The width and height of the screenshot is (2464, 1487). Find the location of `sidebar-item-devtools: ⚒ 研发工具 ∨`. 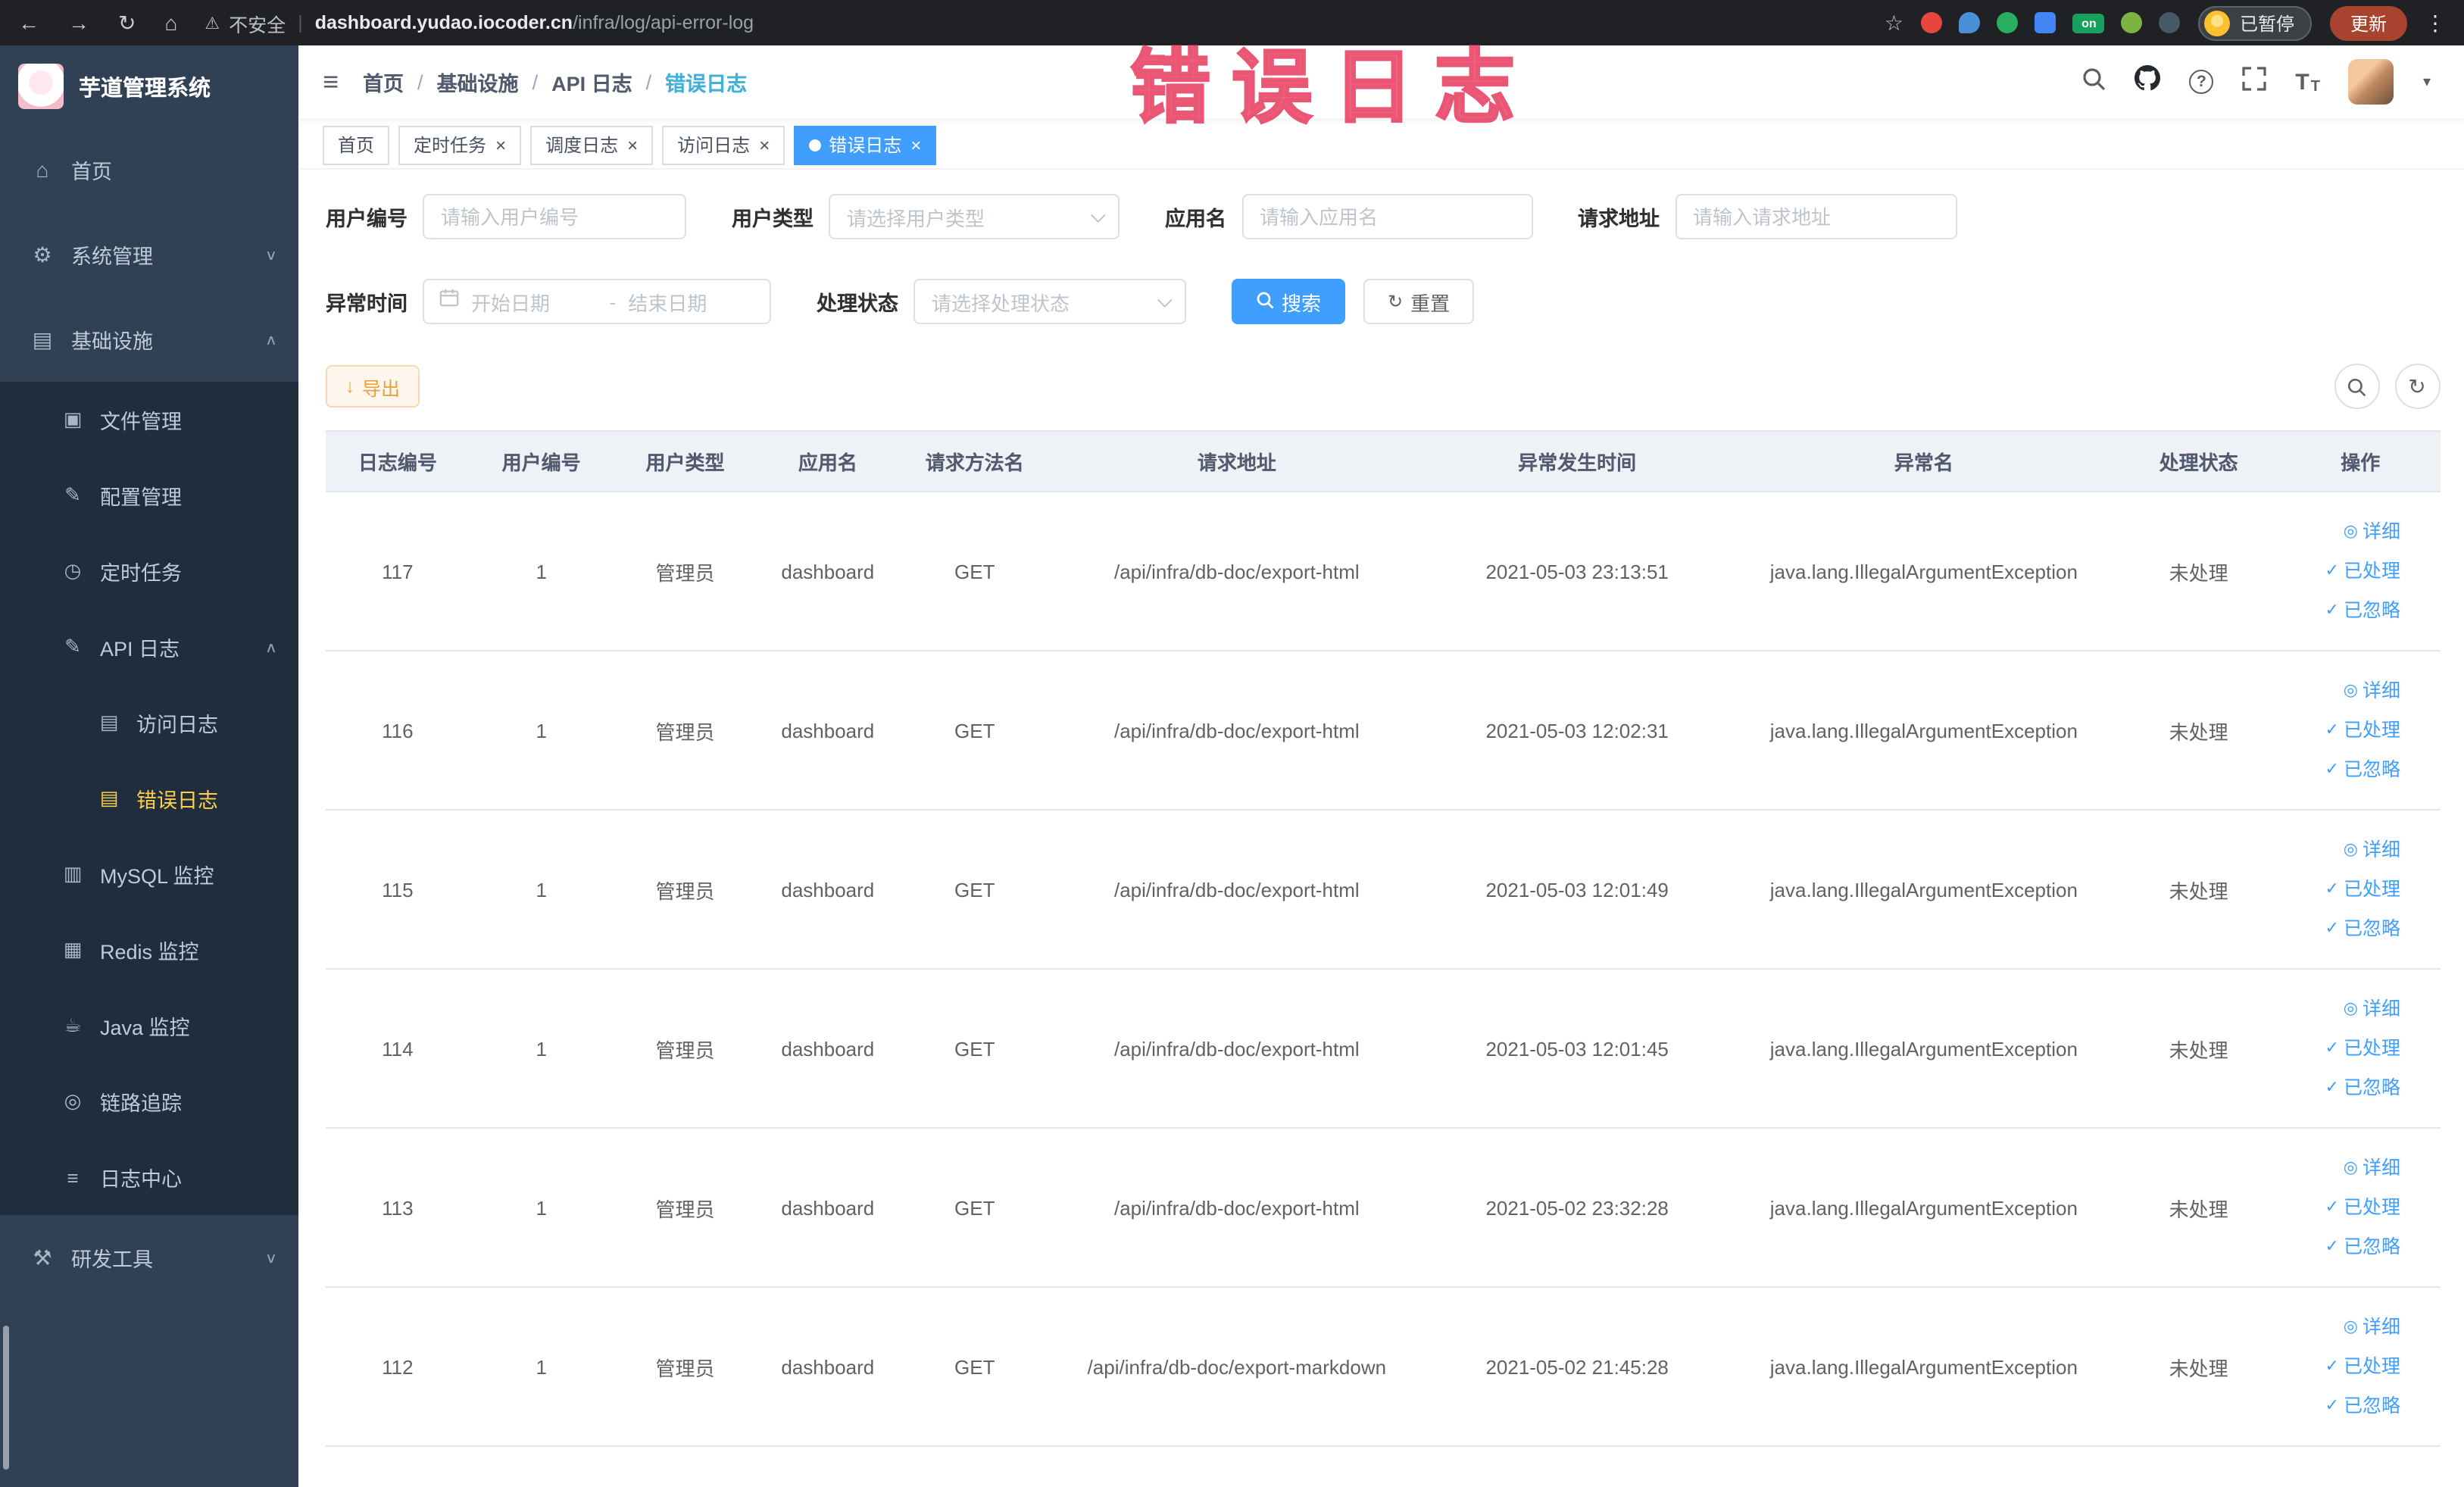

sidebar-item-devtools: ⚒ 研发工具 ∨ is located at coordinates (149, 1257).